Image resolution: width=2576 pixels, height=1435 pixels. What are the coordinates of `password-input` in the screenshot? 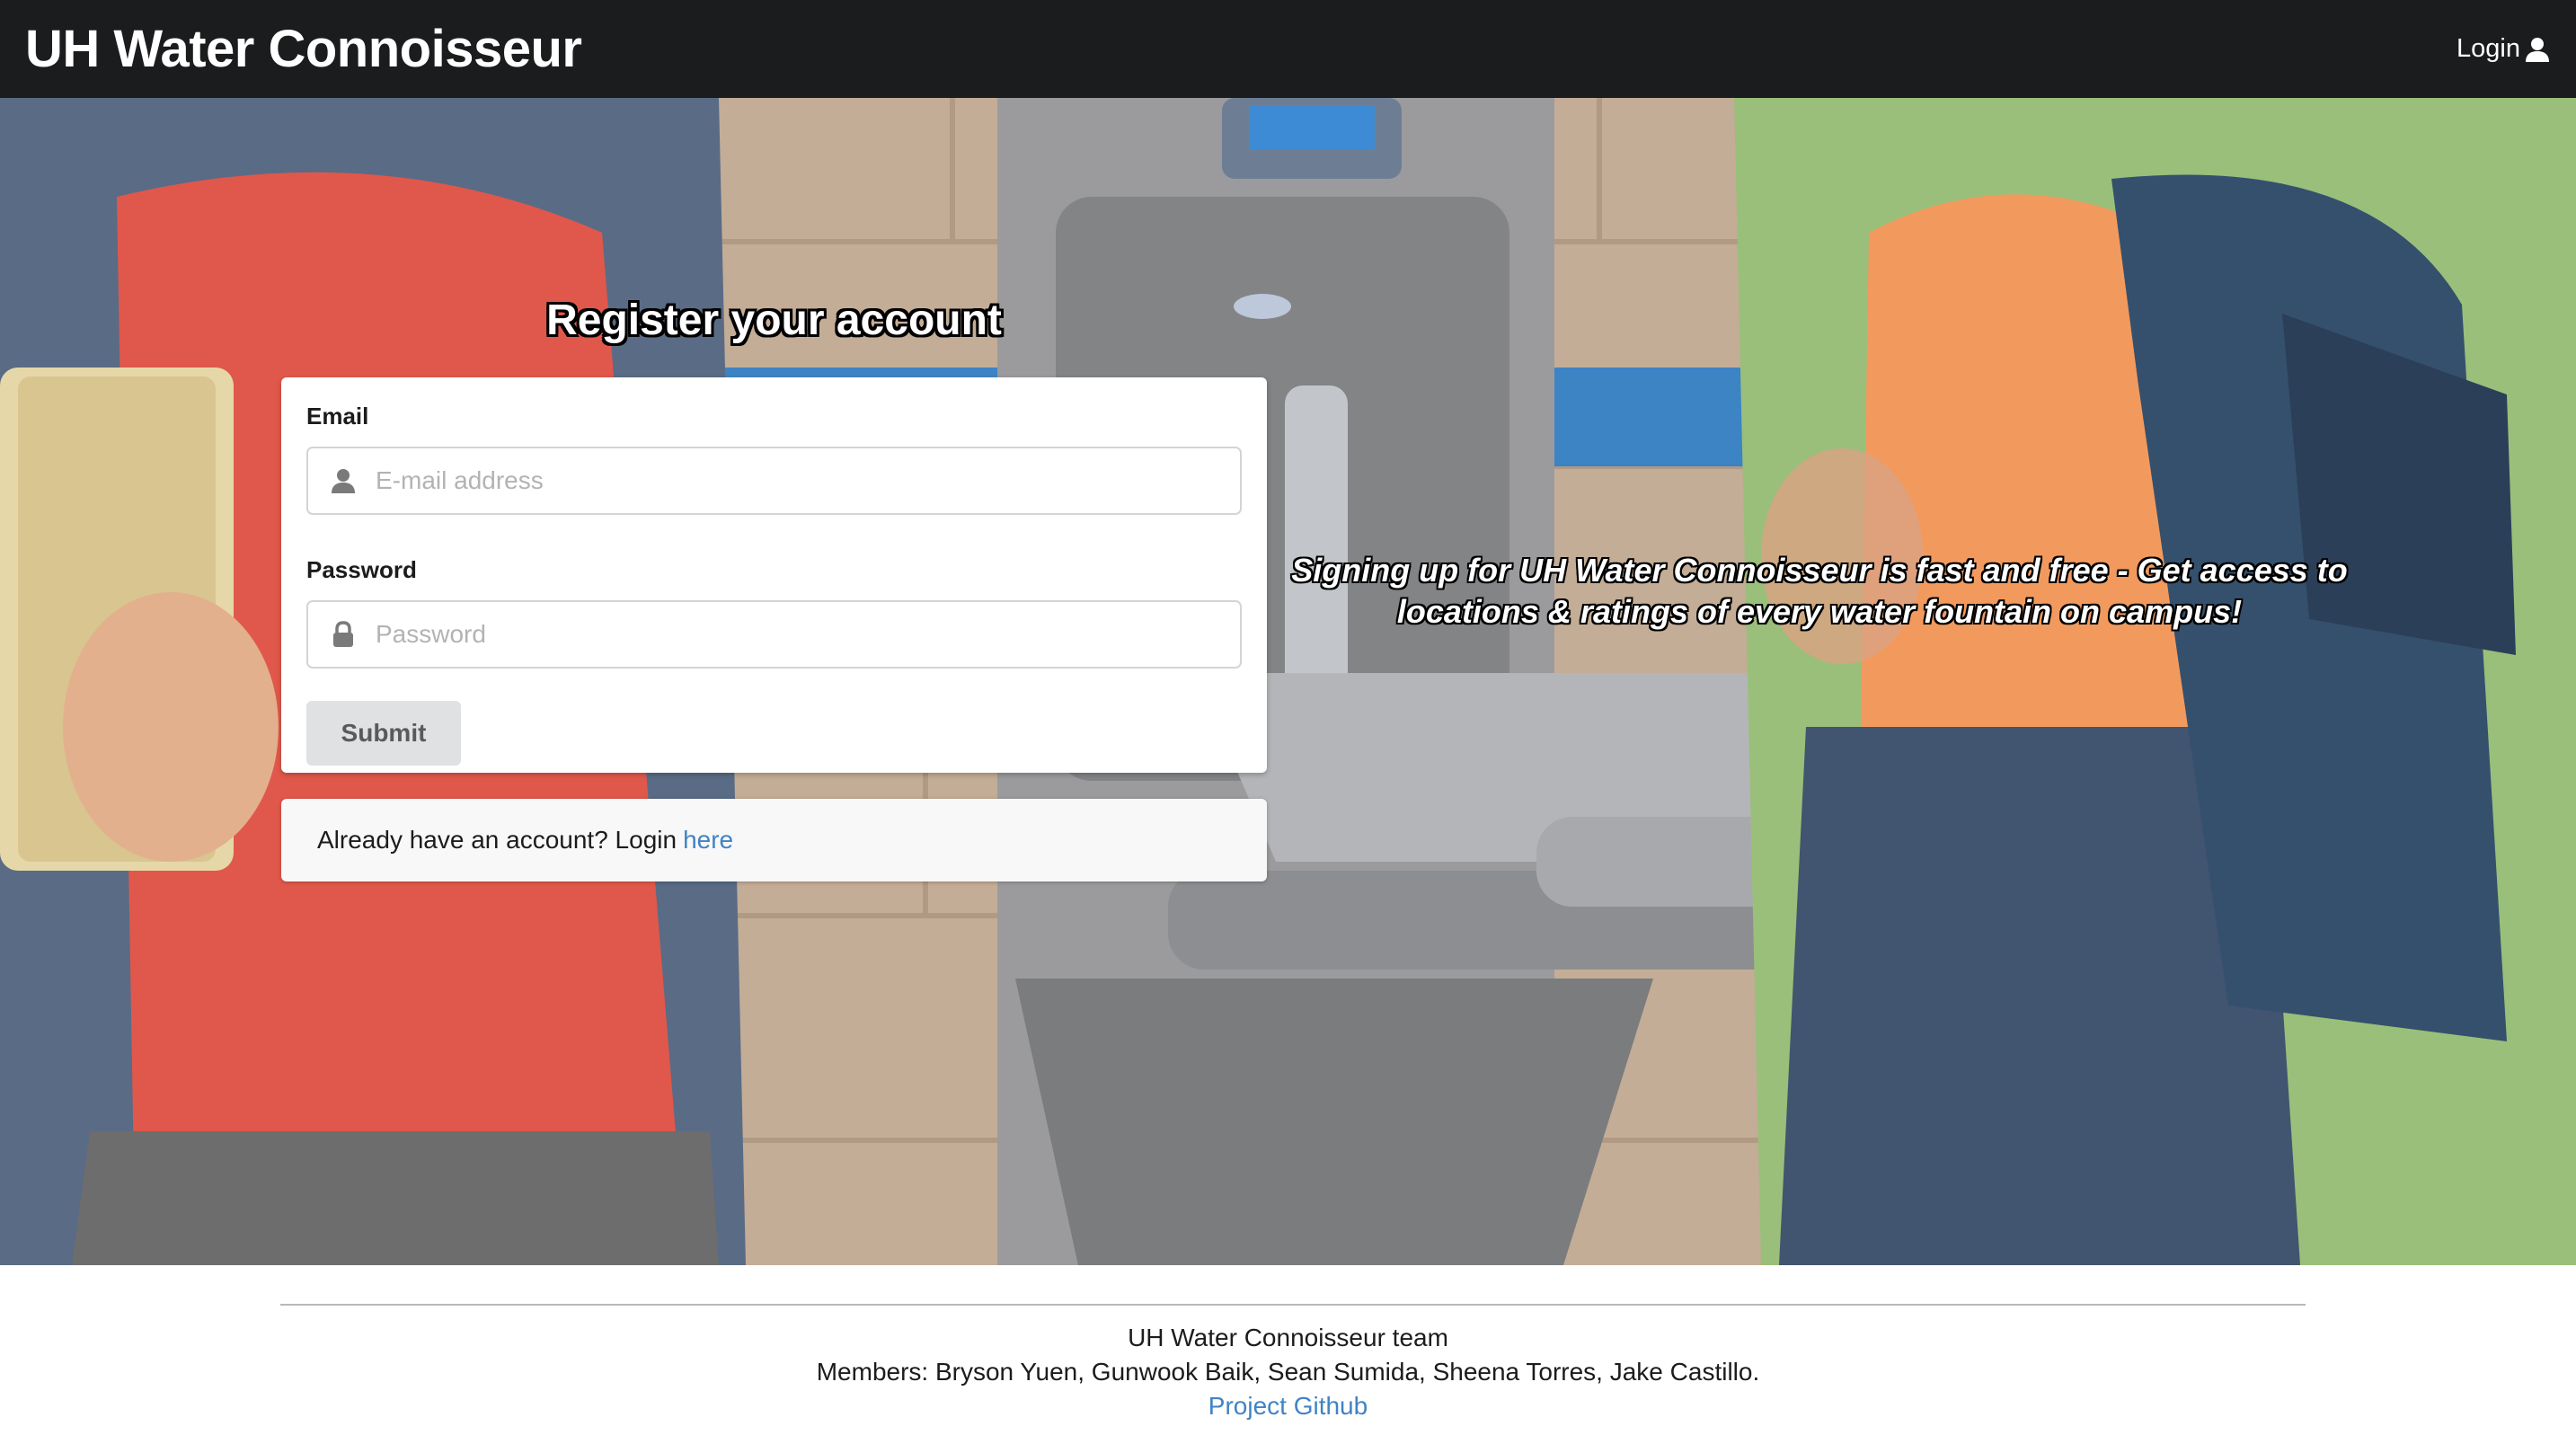 It's located at (774, 634).